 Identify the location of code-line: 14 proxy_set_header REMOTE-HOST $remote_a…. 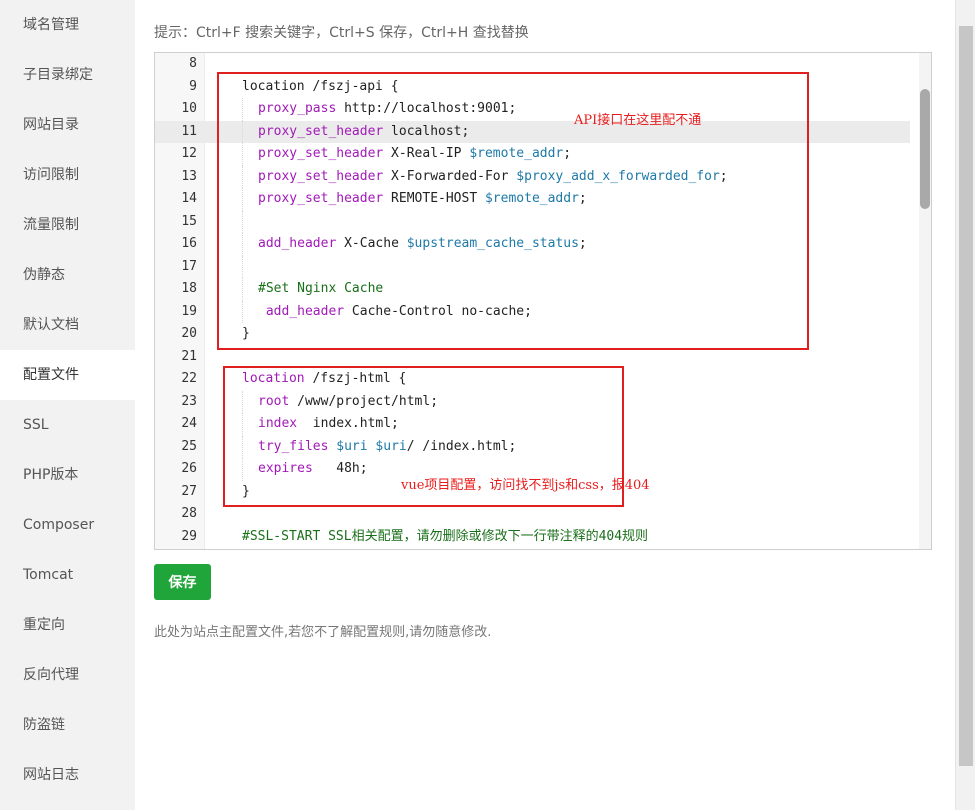
(543, 199).